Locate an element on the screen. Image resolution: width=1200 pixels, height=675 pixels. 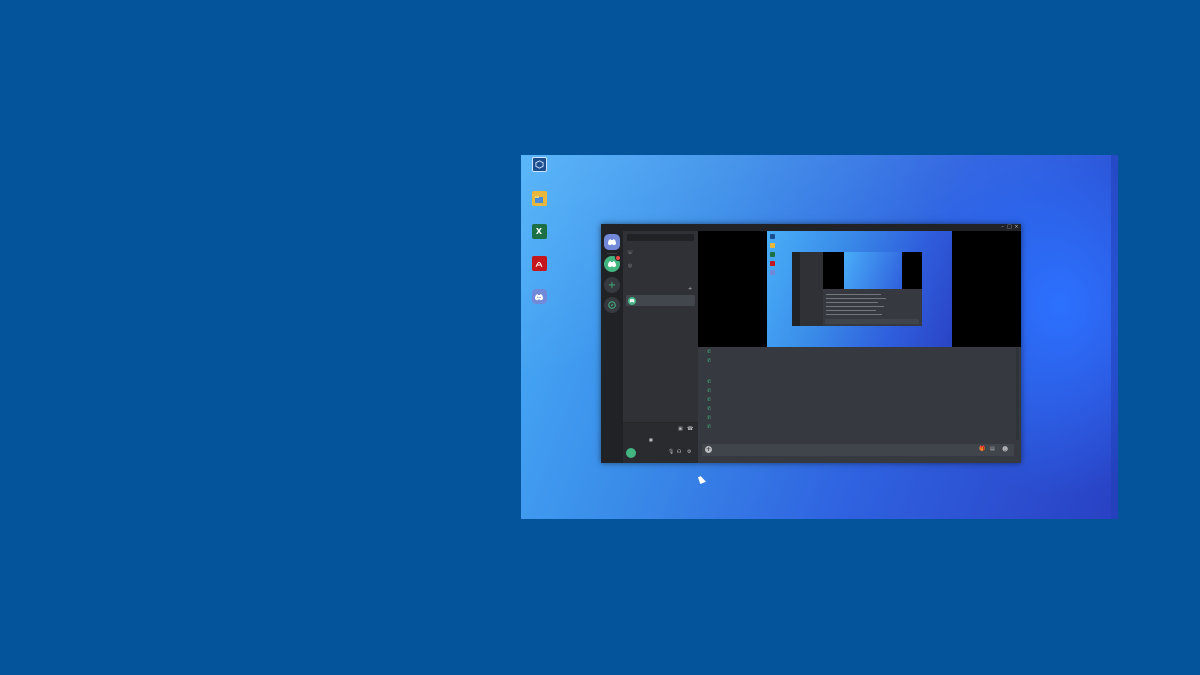
emoji-icon: ☻ is located at coordinates (1005, 449).